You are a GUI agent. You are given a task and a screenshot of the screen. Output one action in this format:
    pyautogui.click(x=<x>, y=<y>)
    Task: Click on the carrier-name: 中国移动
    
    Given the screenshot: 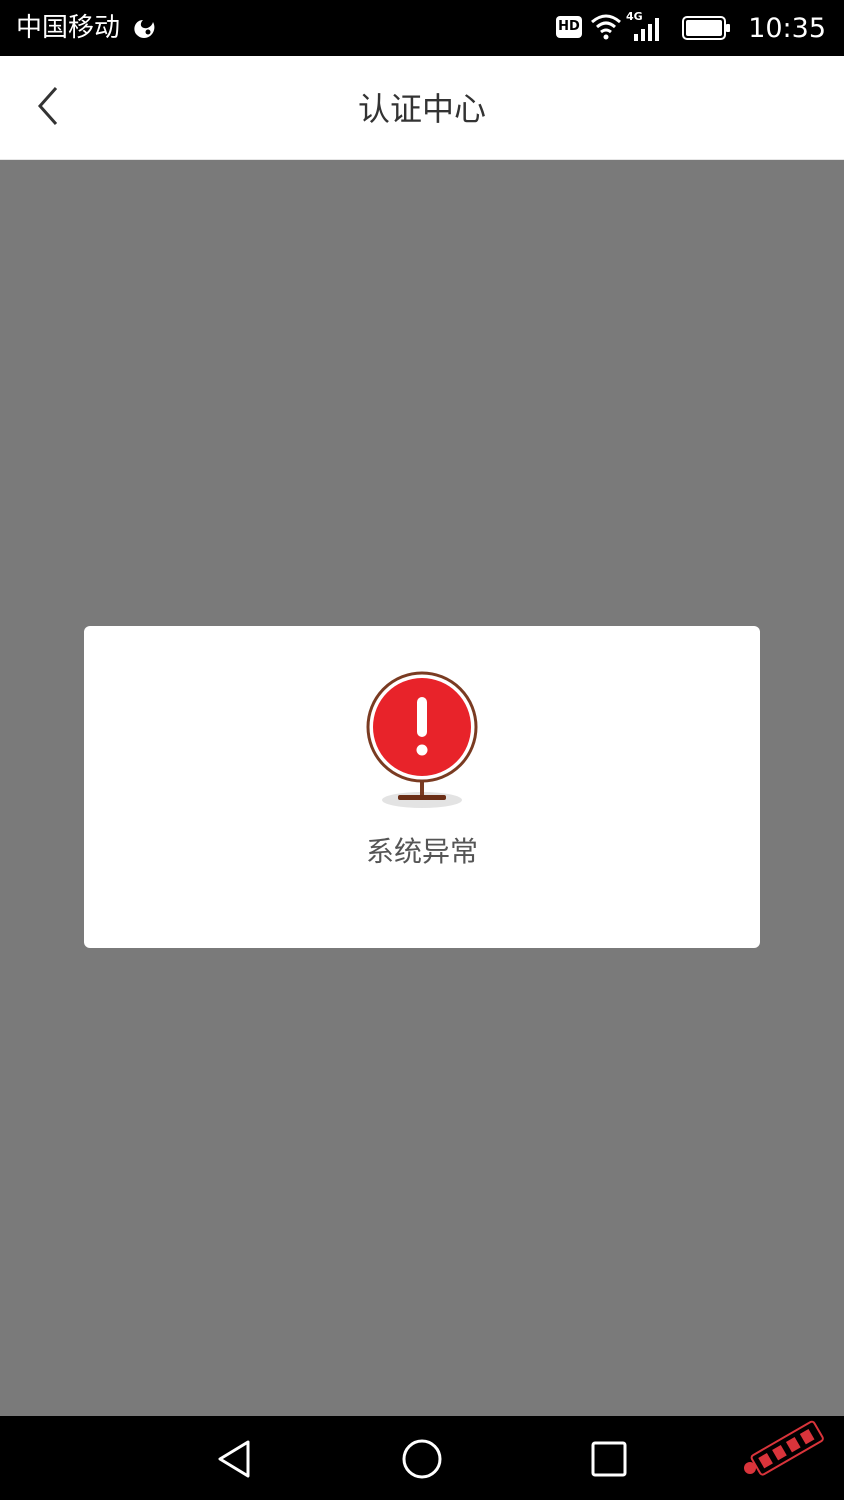 What is the action you would take?
    pyautogui.click(x=68, y=28)
    